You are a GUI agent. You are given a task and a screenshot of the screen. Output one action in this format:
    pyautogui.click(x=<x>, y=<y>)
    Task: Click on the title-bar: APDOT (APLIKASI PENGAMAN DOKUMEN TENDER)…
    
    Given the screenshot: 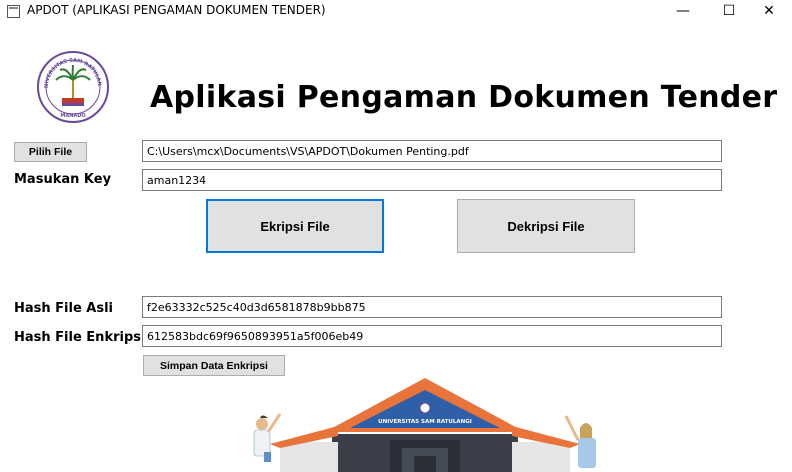 What is the action you would take?
    pyautogui.click(x=396, y=11)
    